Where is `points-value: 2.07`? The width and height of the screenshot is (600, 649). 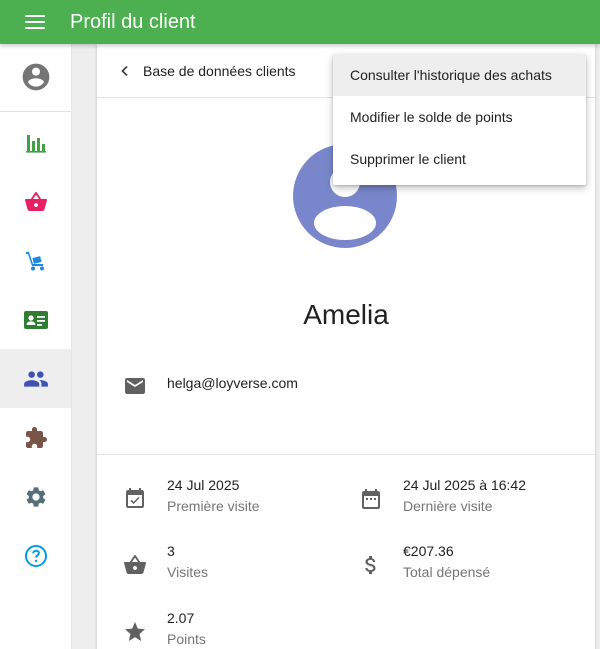
points-value: 2.07 is located at coordinates (181, 618).